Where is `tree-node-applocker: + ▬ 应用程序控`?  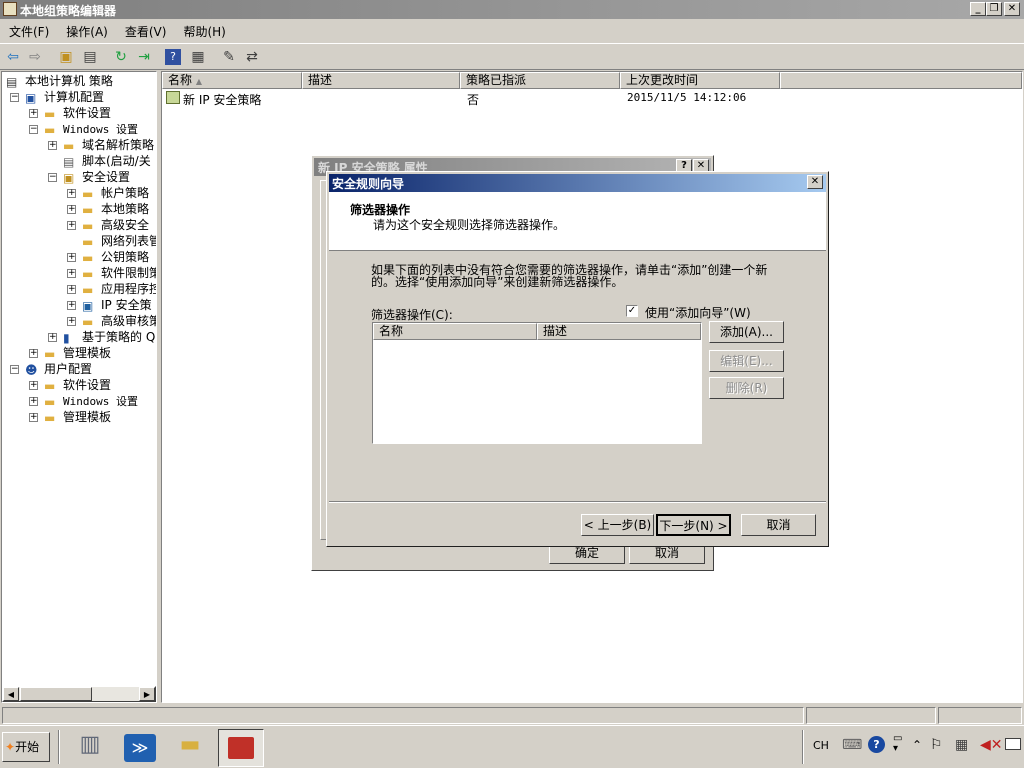 tree-node-applocker: + ▬ 应用程序控 is located at coordinates (111, 289).